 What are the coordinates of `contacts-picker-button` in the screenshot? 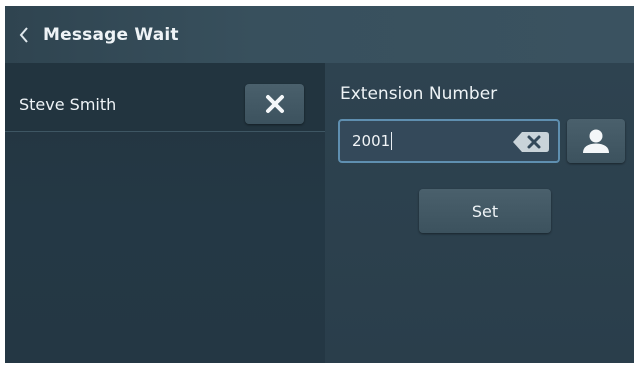 It's located at (596, 141).